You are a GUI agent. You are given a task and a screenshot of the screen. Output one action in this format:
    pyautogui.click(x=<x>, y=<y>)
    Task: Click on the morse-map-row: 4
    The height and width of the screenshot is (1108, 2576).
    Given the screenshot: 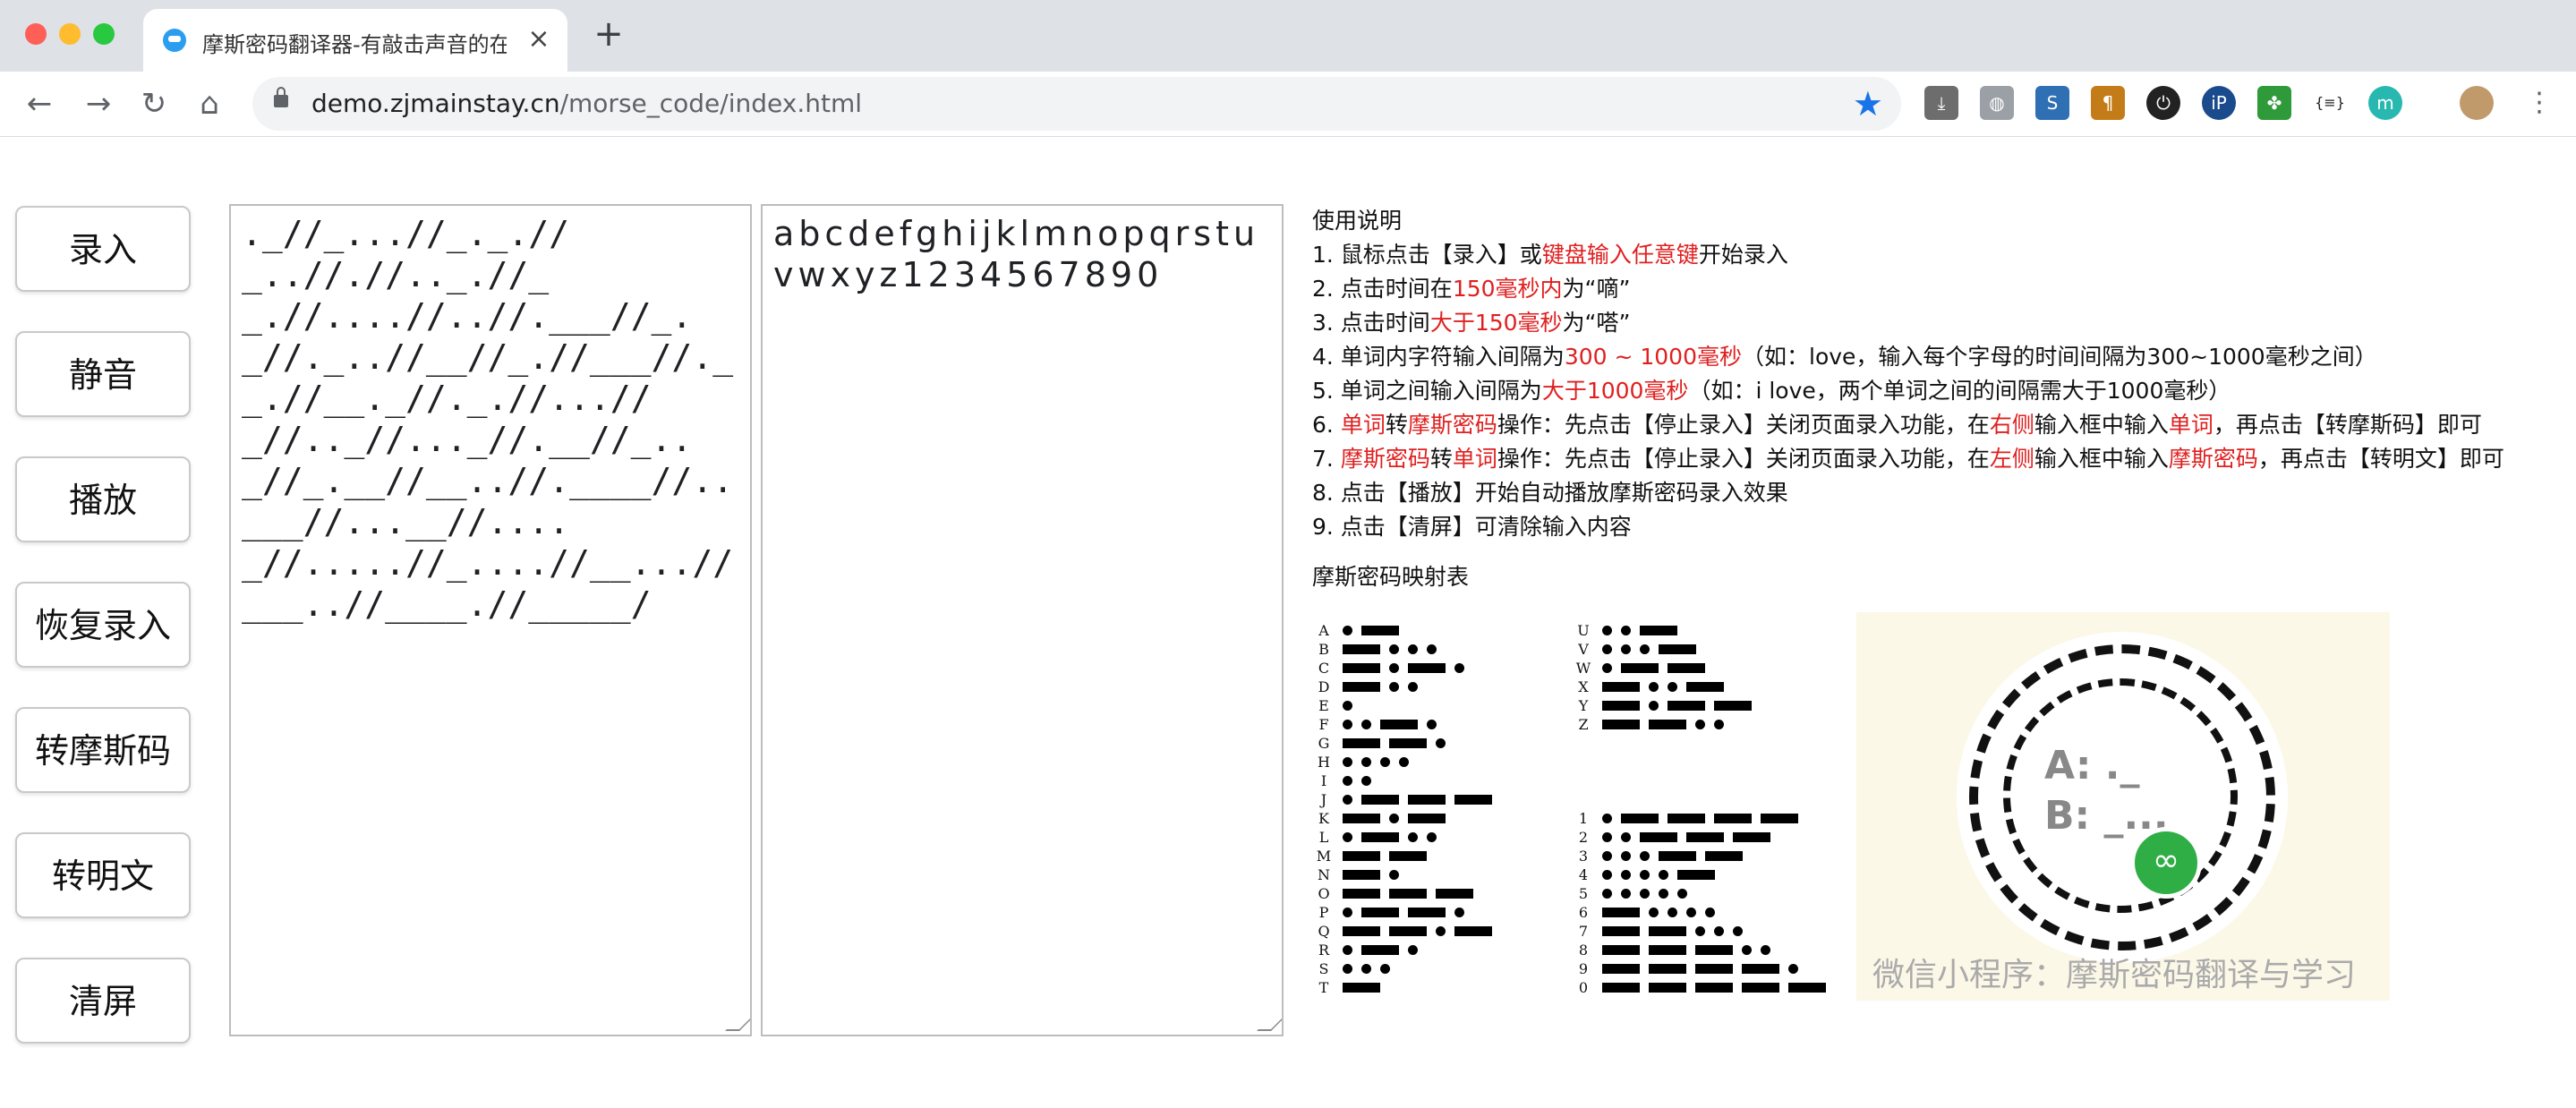 What is the action you would take?
    pyautogui.click(x=1704, y=874)
    